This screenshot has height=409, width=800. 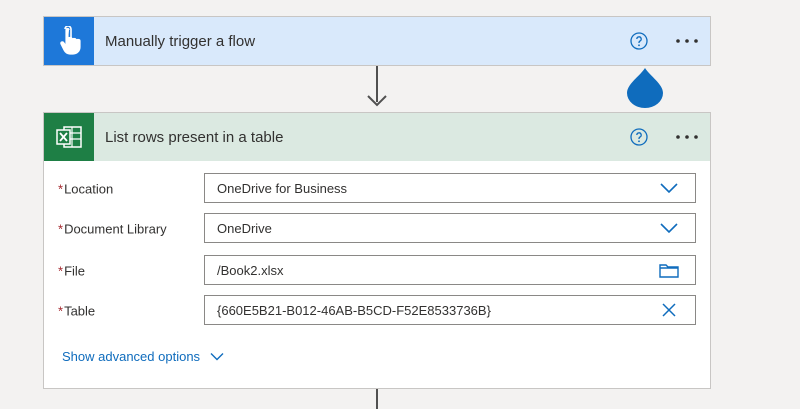 What do you see at coordinates (377, 101) in the screenshot?
I see `arrow-down-icon` at bounding box center [377, 101].